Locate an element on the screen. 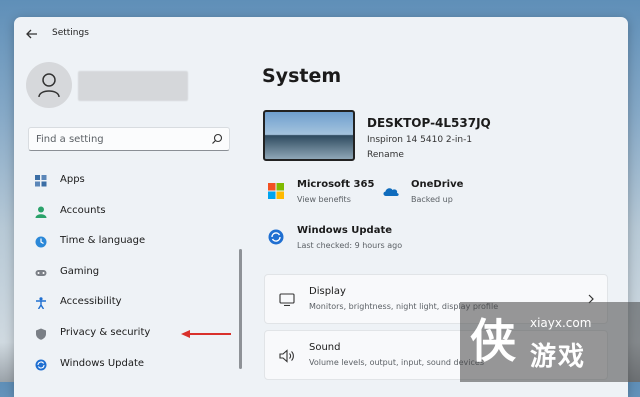 The height and width of the screenshot is (397, 640). sidebar-scrollbar is located at coordinates (240, 309).